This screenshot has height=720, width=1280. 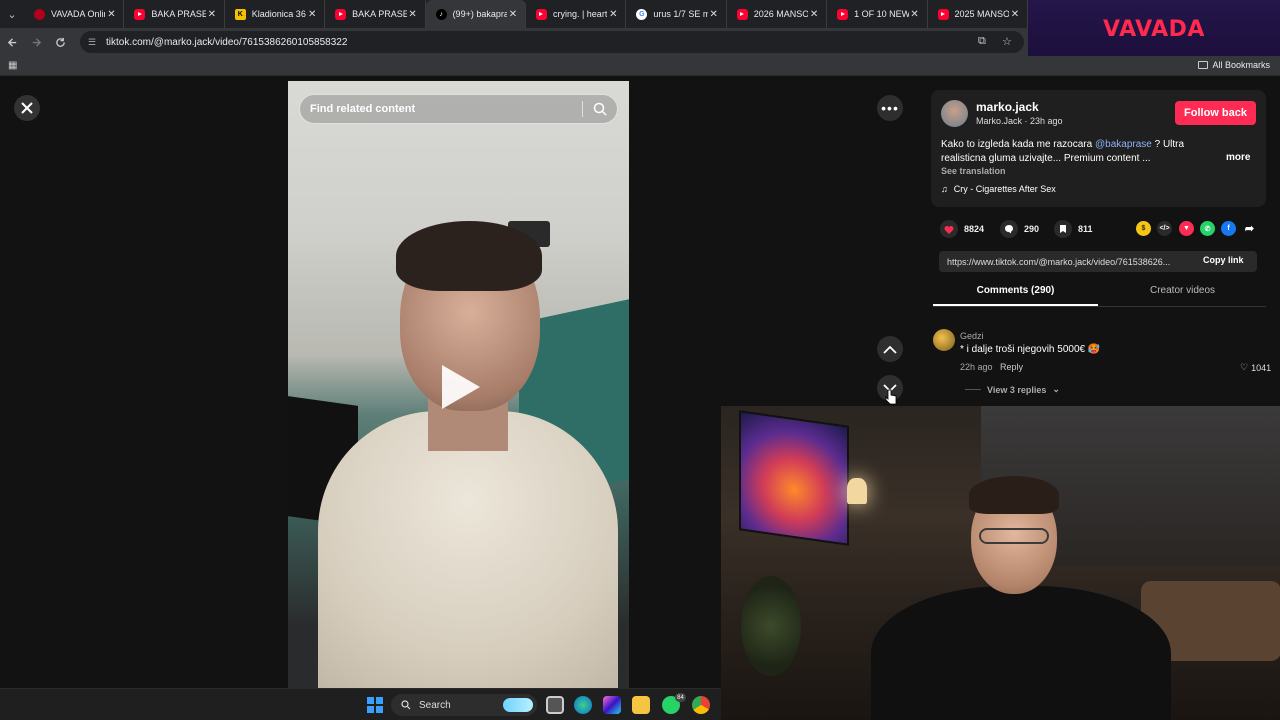 What do you see at coordinates (891, 397) in the screenshot?
I see `hand-cursor-icon` at bounding box center [891, 397].